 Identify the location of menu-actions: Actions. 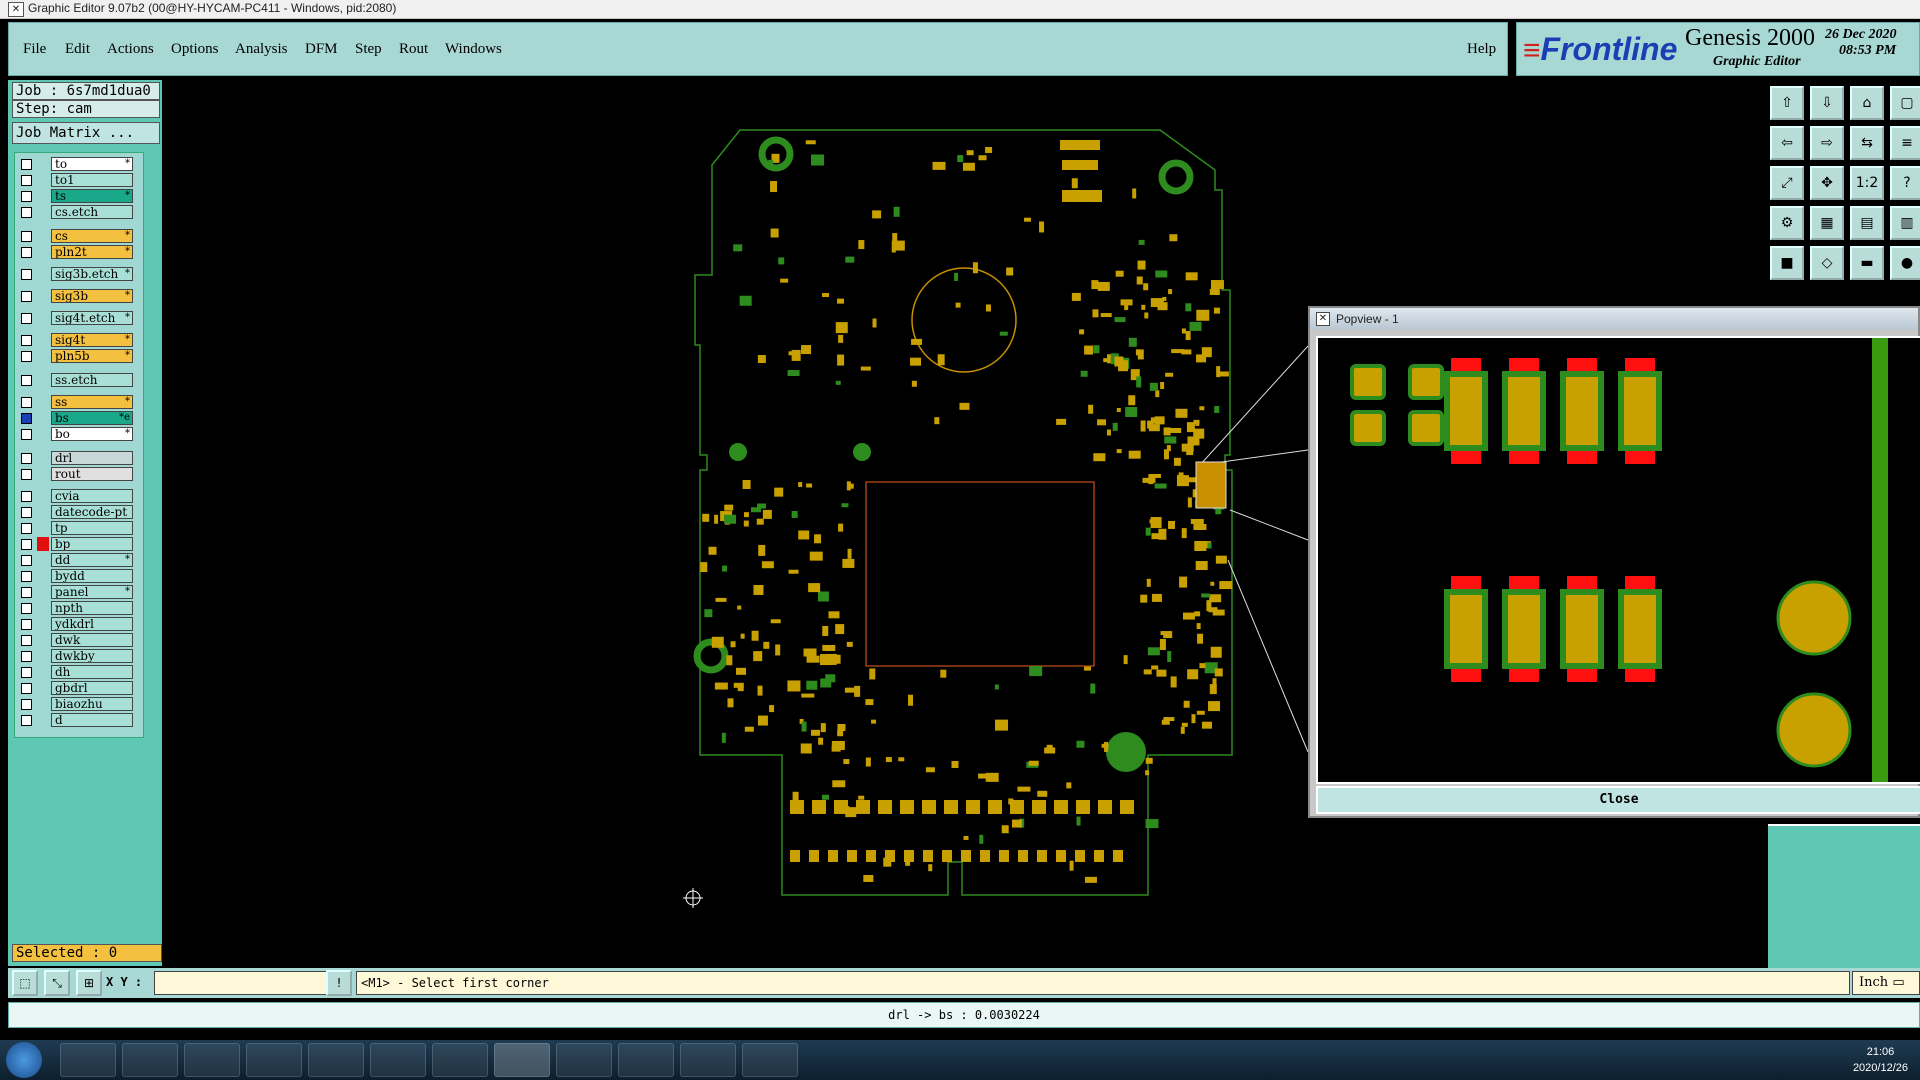
(130, 49).